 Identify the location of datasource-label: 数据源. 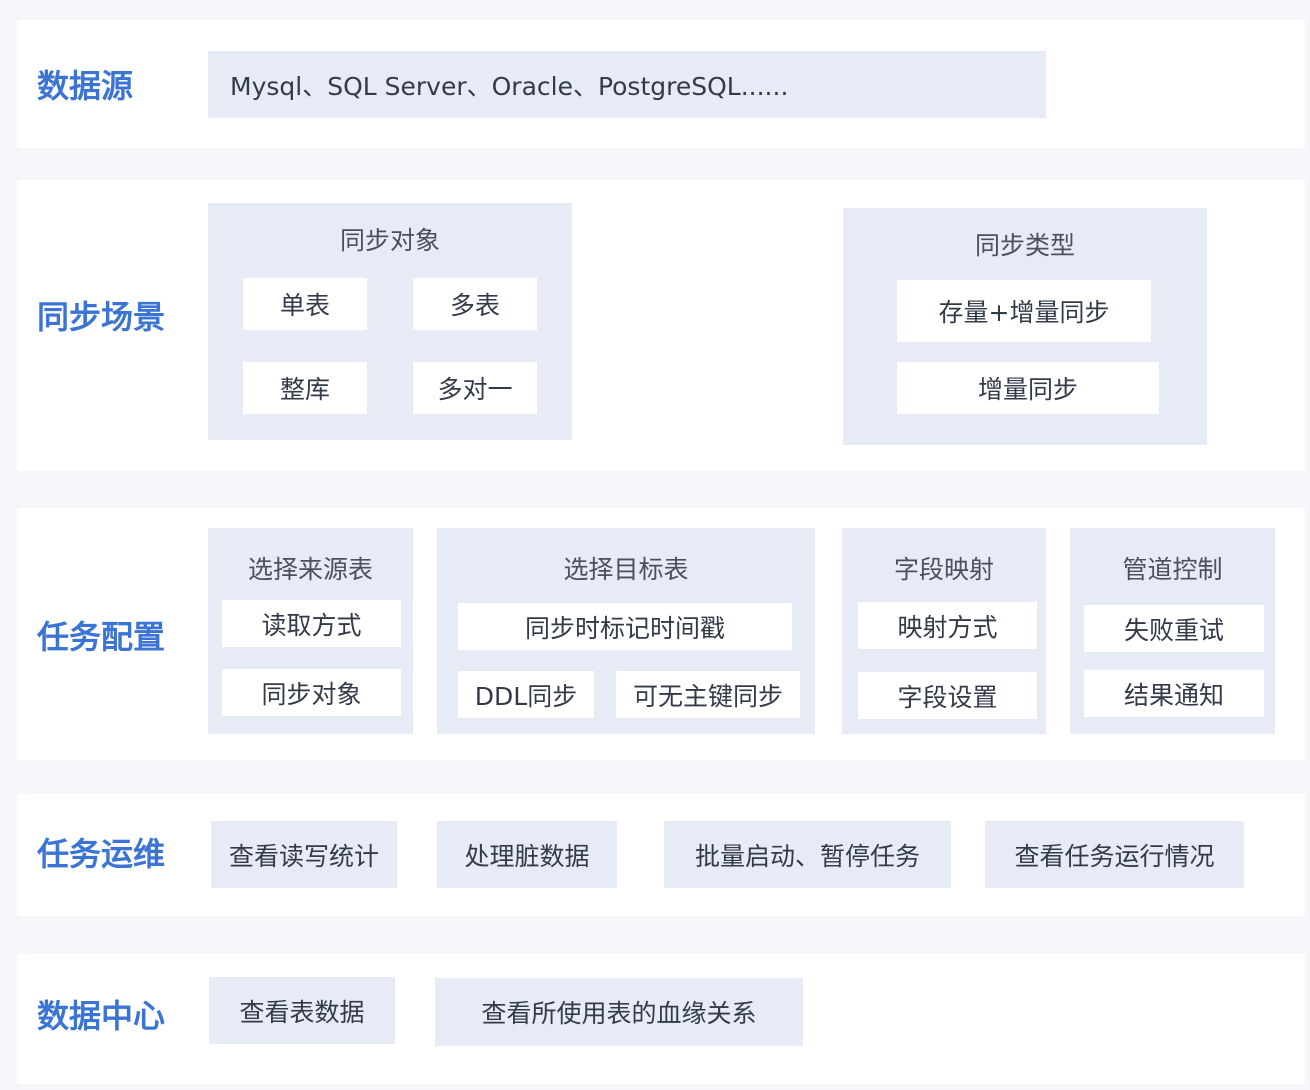
(85, 86).